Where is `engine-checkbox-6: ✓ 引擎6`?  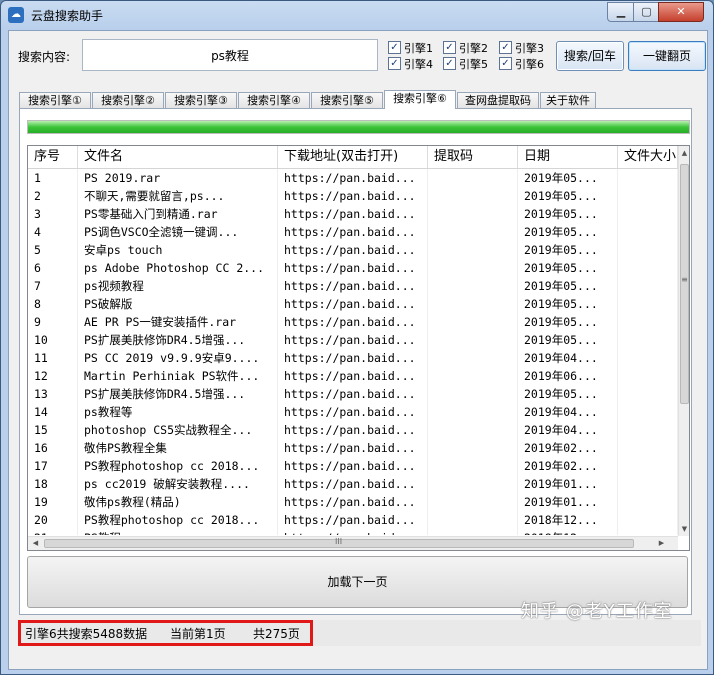 engine-checkbox-6: ✓ 引擎6 is located at coordinates (521, 63).